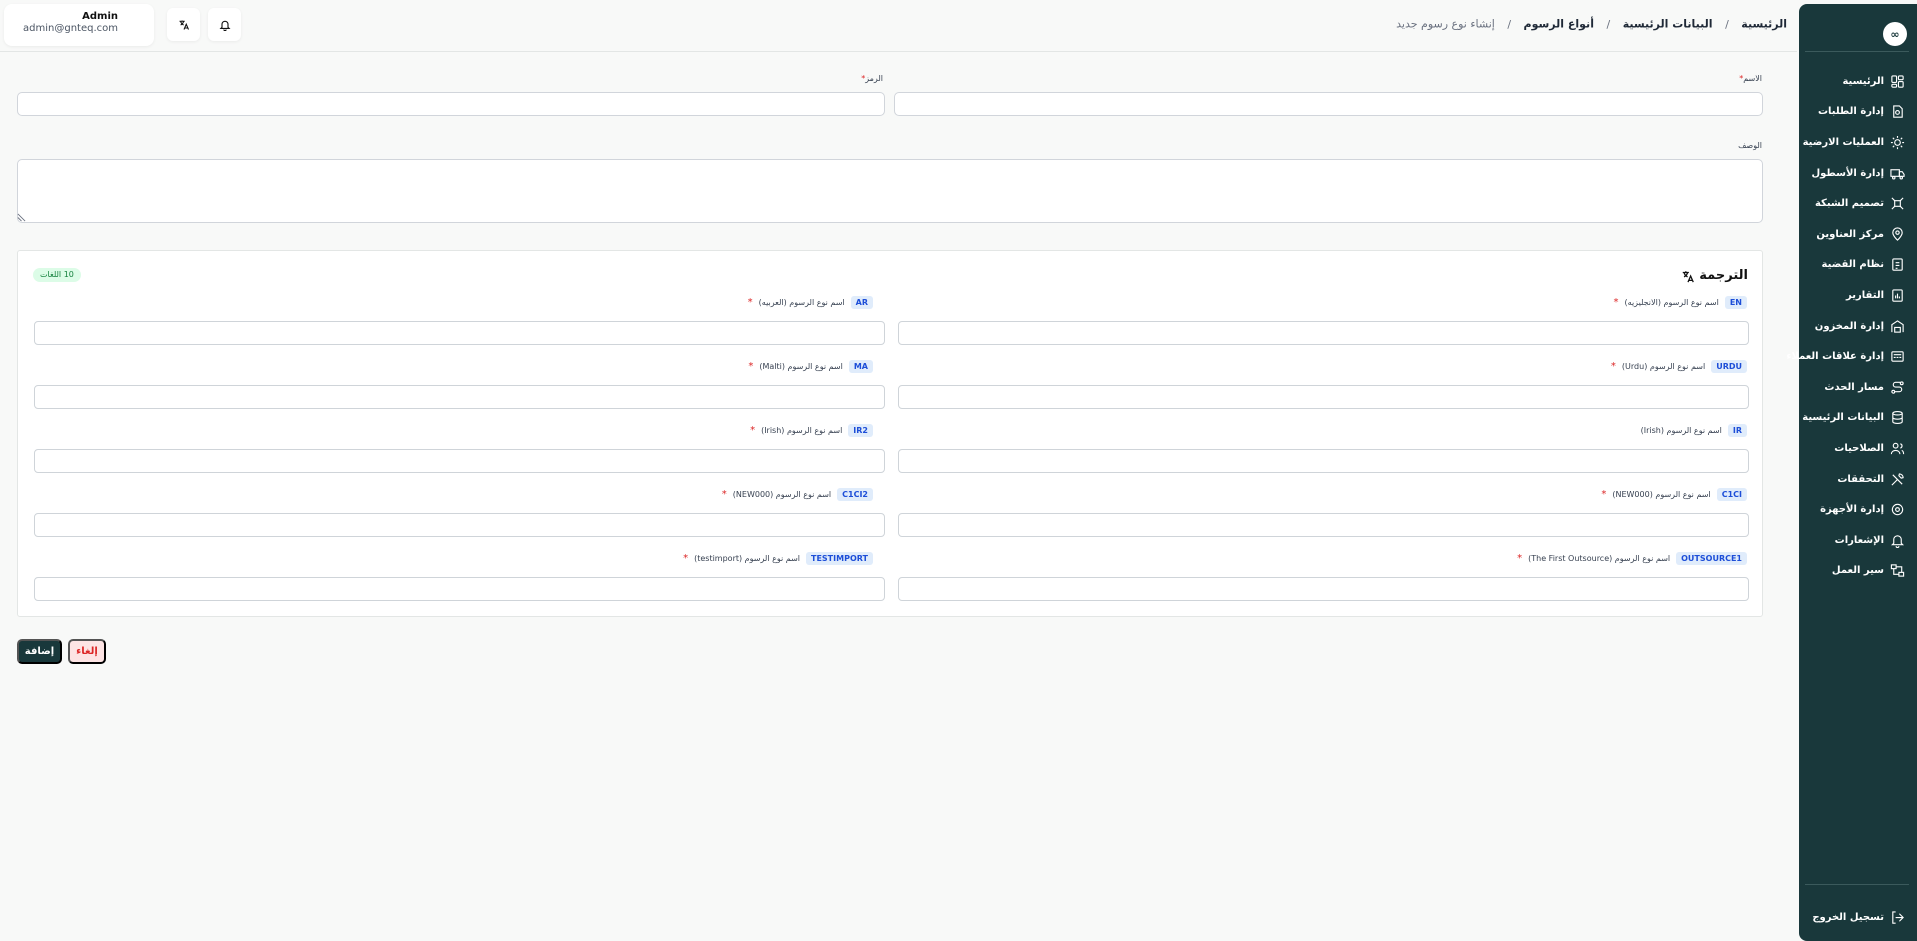 The image size is (1917, 941). I want to click on translation-label-ir2: IR2 اسم نوع الرسوم (Irish) *, so click(811, 430).